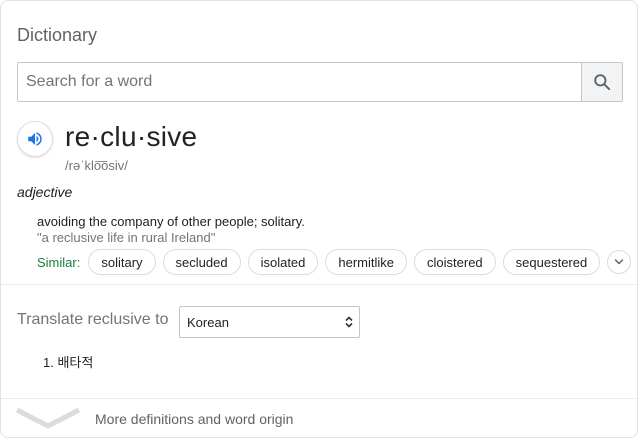 The image size is (638, 438). Describe the element at coordinates (59, 262) in the screenshot. I see `similar-label: Similar:` at that location.